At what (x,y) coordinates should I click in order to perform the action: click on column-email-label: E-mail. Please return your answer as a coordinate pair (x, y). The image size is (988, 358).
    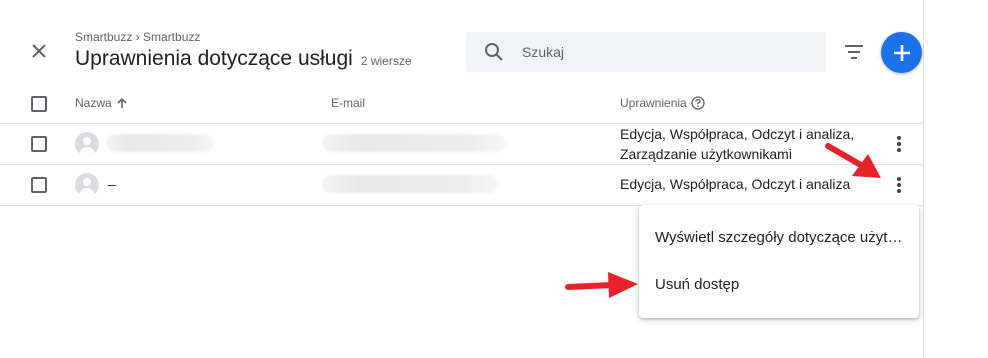
    Looking at the image, I should click on (348, 103).